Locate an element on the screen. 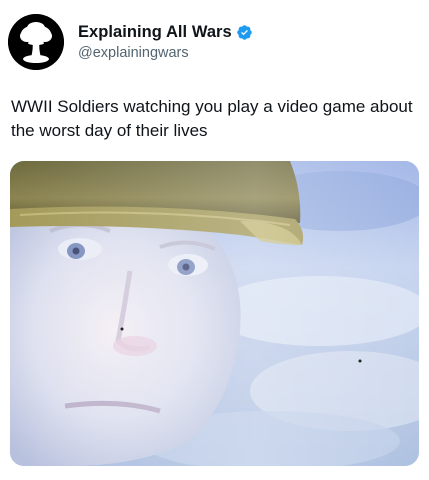  name-row: Explaining All Wars is located at coordinates (165, 32).